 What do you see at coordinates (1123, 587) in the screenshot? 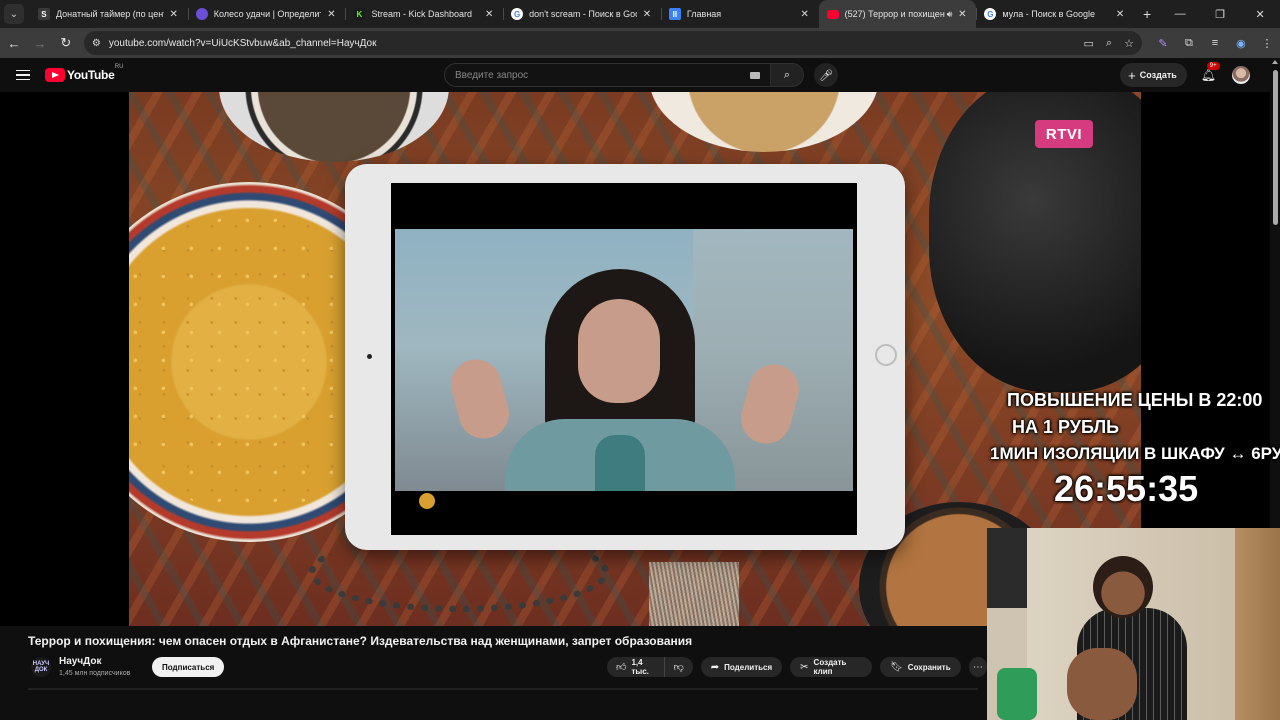
I see `streamer-head` at bounding box center [1123, 587].